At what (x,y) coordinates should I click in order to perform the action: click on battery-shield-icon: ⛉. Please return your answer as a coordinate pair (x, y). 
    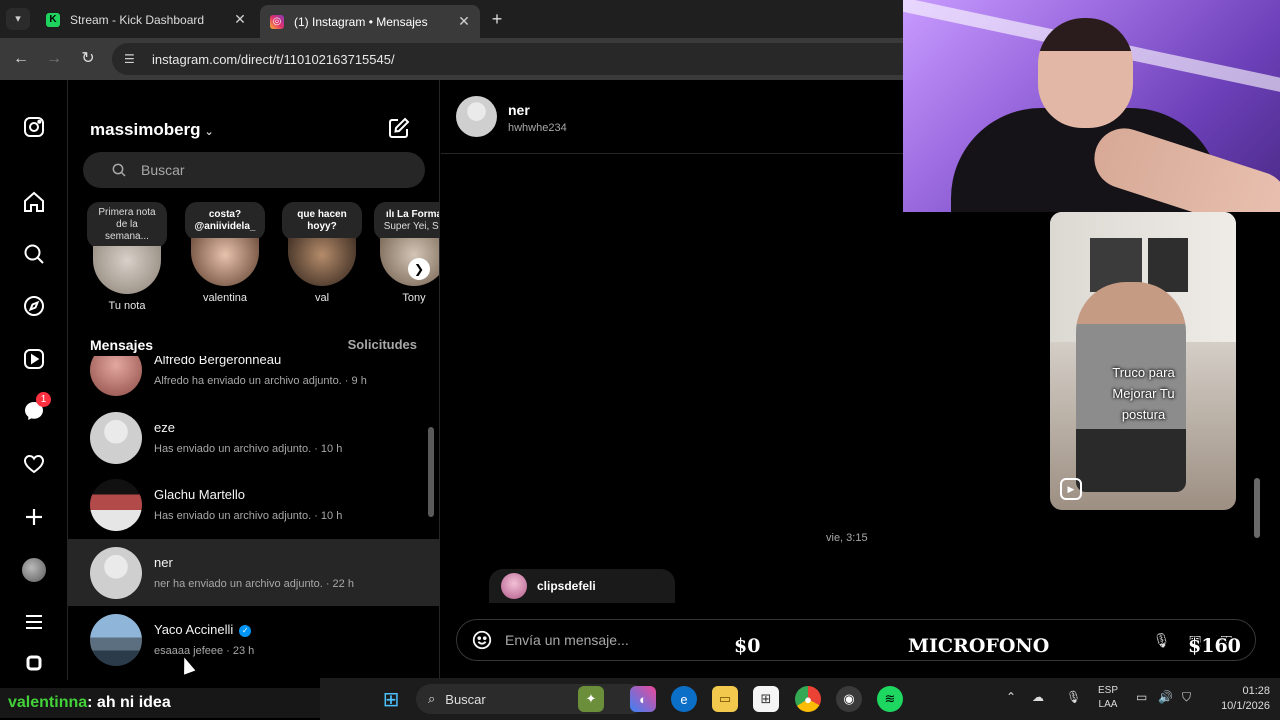
    Looking at the image, I should click on (1186, 697).